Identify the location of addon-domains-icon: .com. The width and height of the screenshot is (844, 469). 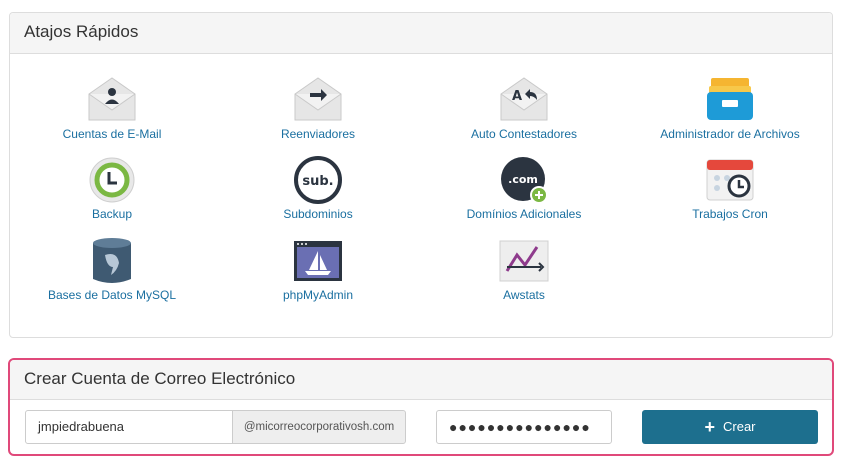
(524, 180).